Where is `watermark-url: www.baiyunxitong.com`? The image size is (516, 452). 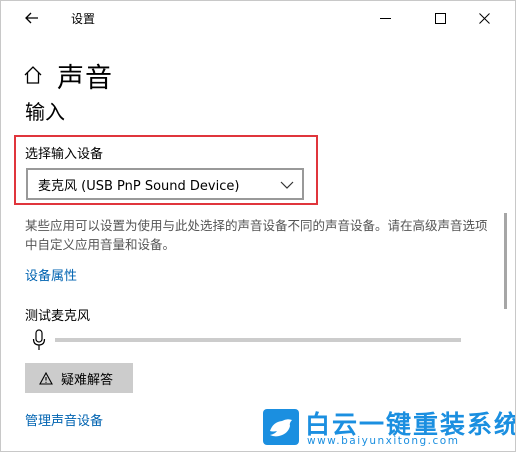 watermark-url: www.baiyunxitong.com is located at coordinates (383, 441).